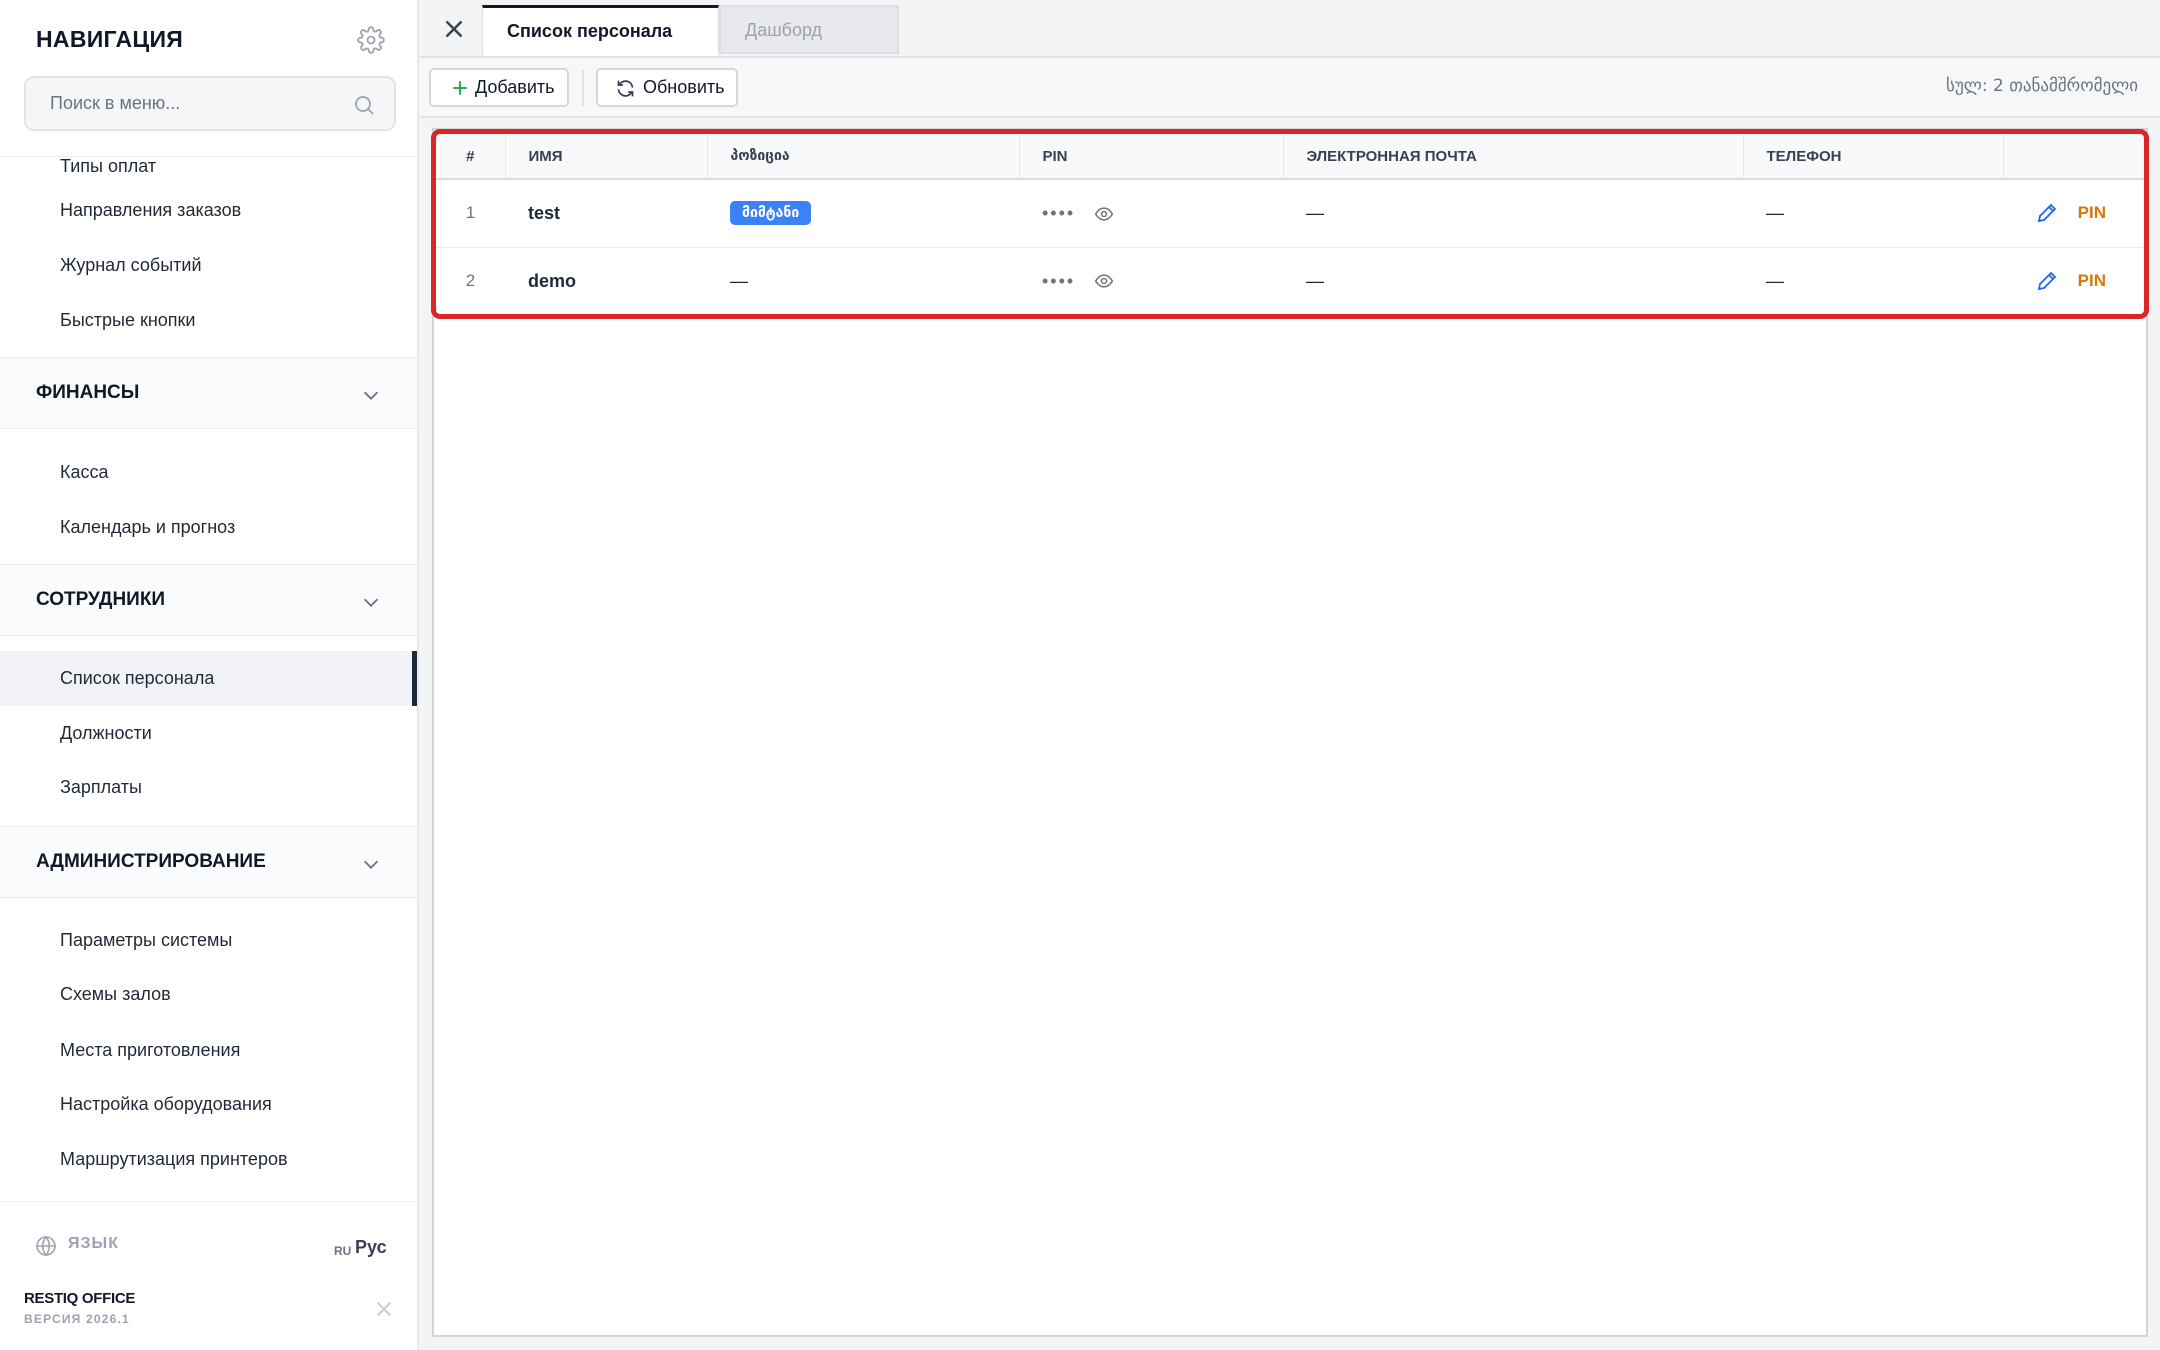  Describe the element at coordinates (364, 105) in the screenshot. I see `search-icon` at that location.